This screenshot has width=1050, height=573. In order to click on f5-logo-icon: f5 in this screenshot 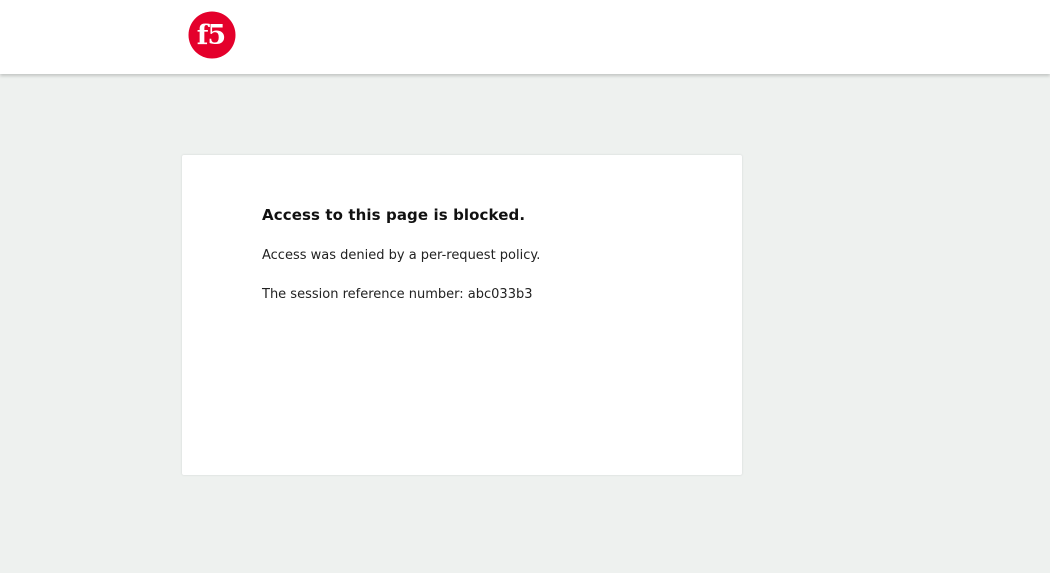, I will do `click(212, 35)`.